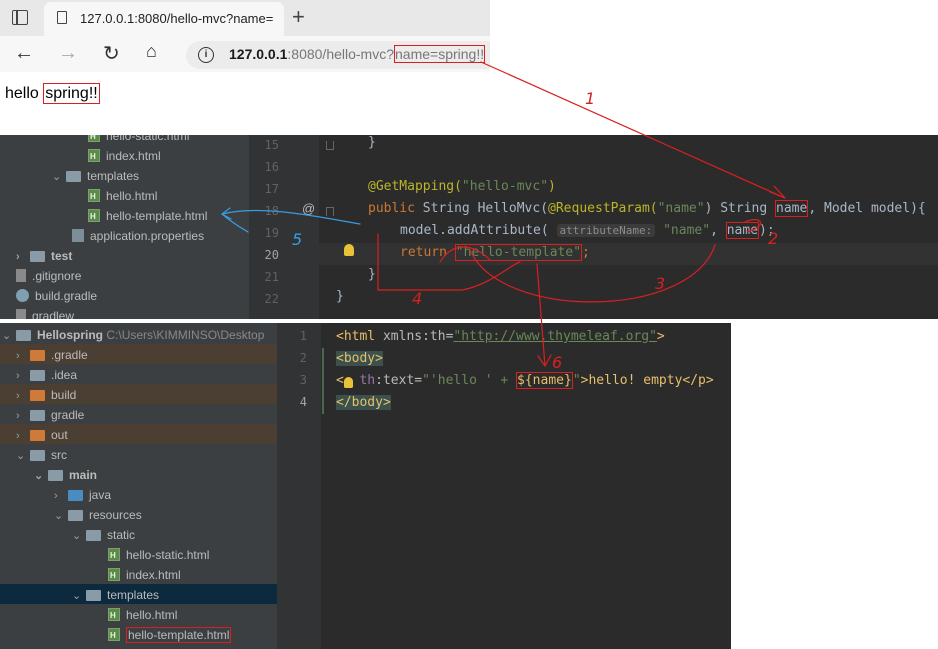  Describe the element at coordinates (341, 54) in the screenshot. I see `url-path: :8080/hello-mvc?` at that location.